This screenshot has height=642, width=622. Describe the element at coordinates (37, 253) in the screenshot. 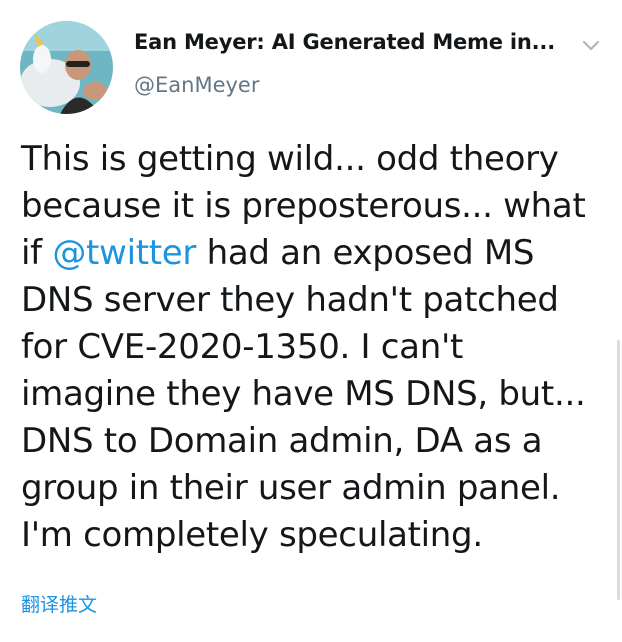

I see `tweet-text-segment: if` at that location.